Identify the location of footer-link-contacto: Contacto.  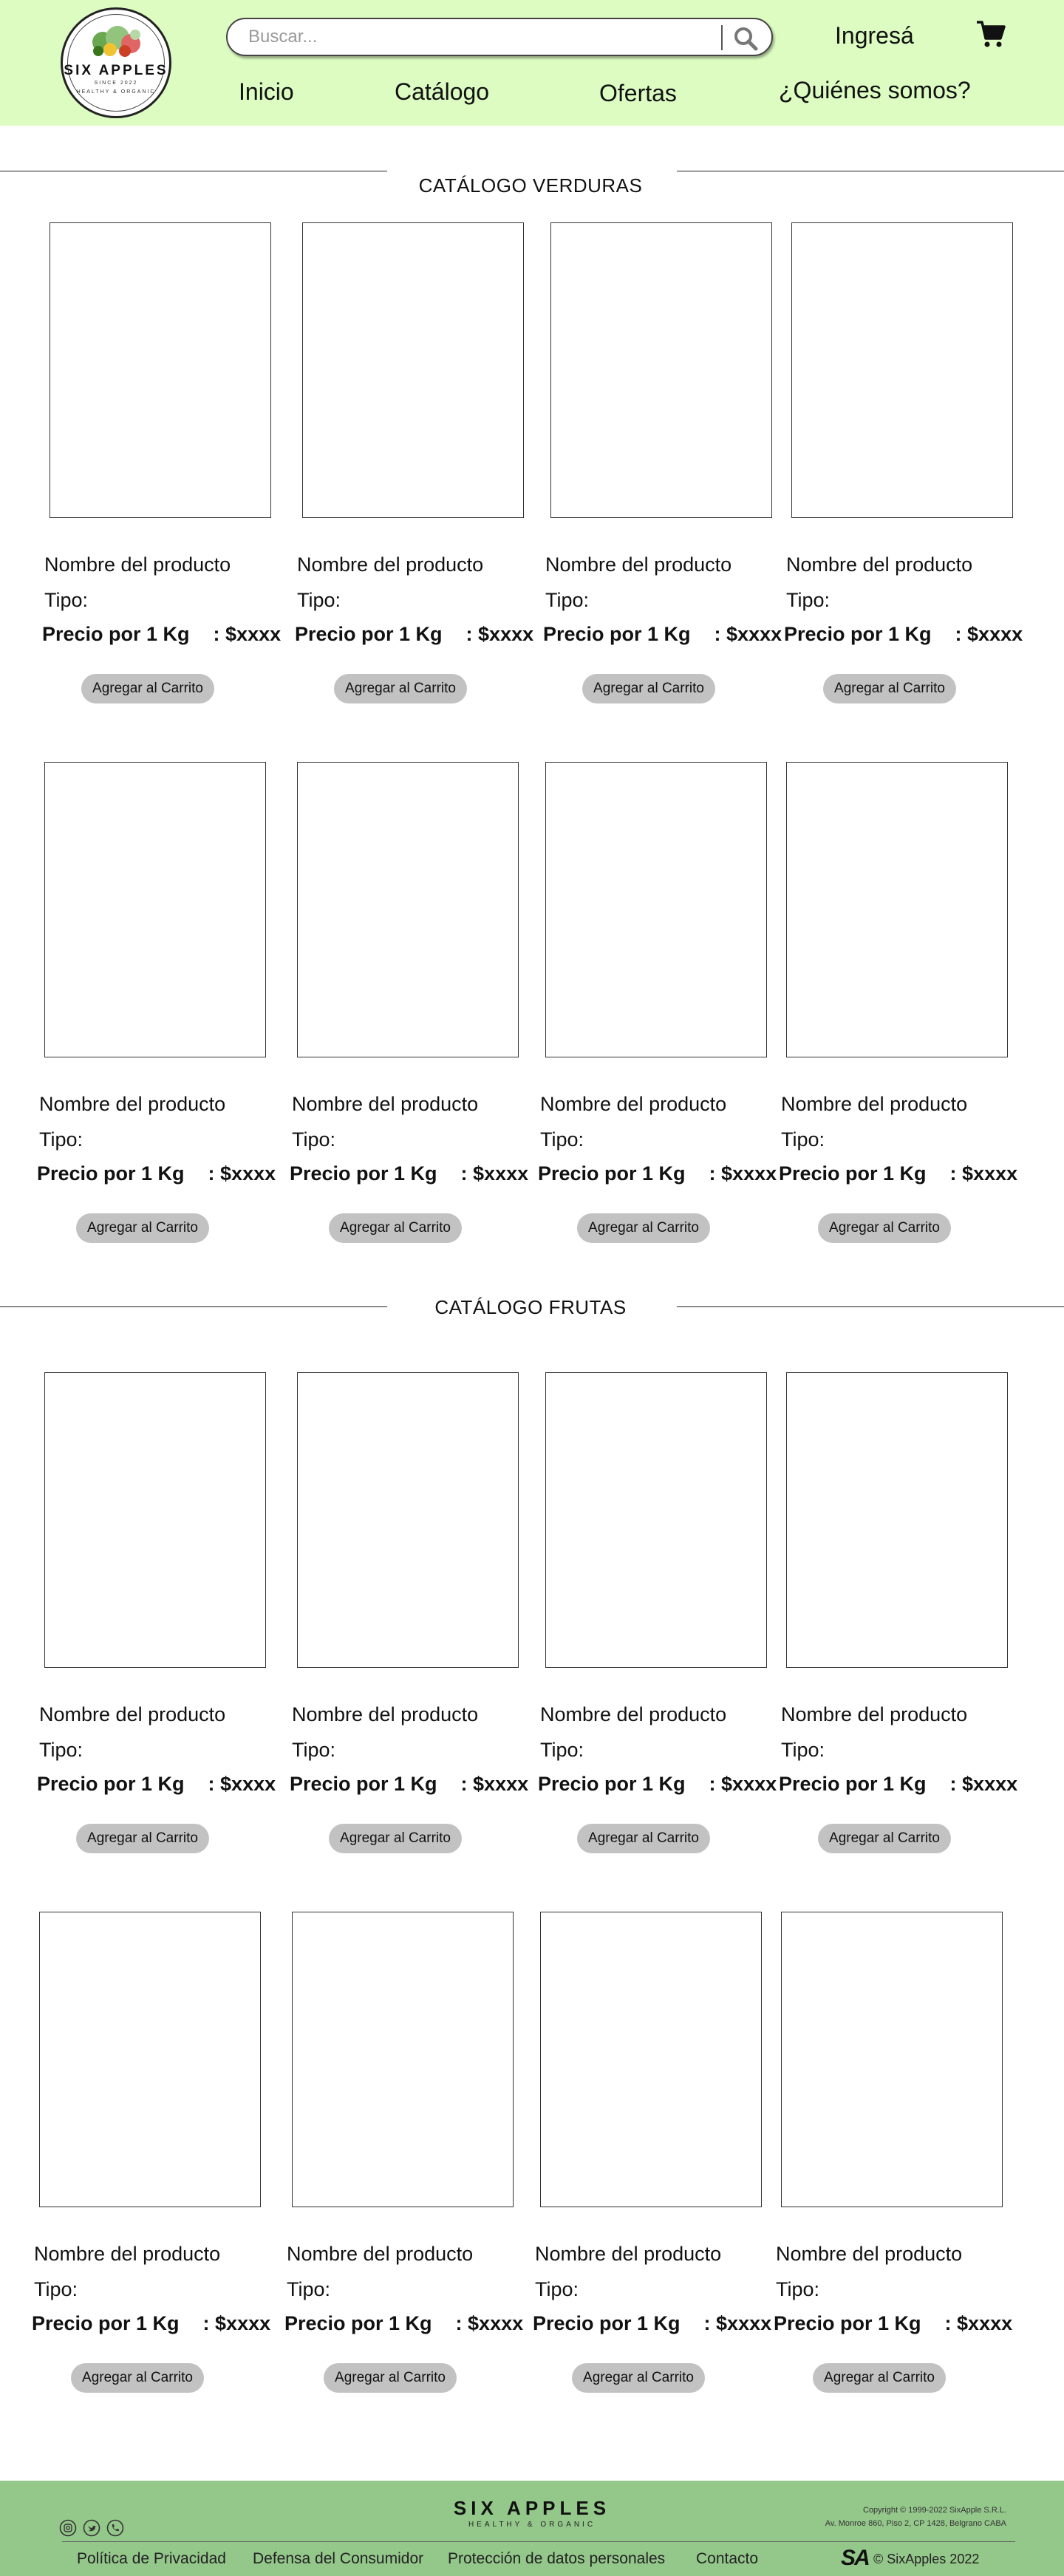
(727, 2559).